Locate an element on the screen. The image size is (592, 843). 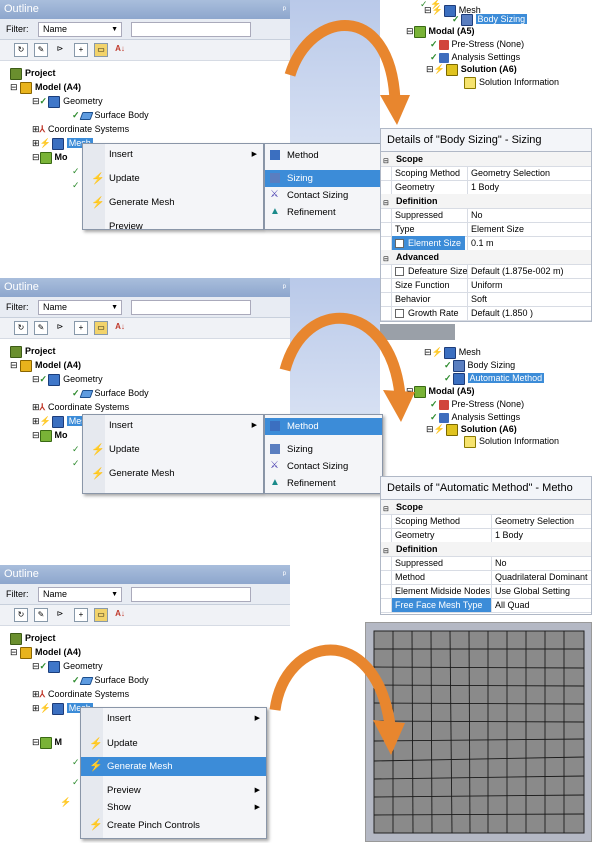
chevron-down-icon: ▼ is located at coordinates (114, 594).